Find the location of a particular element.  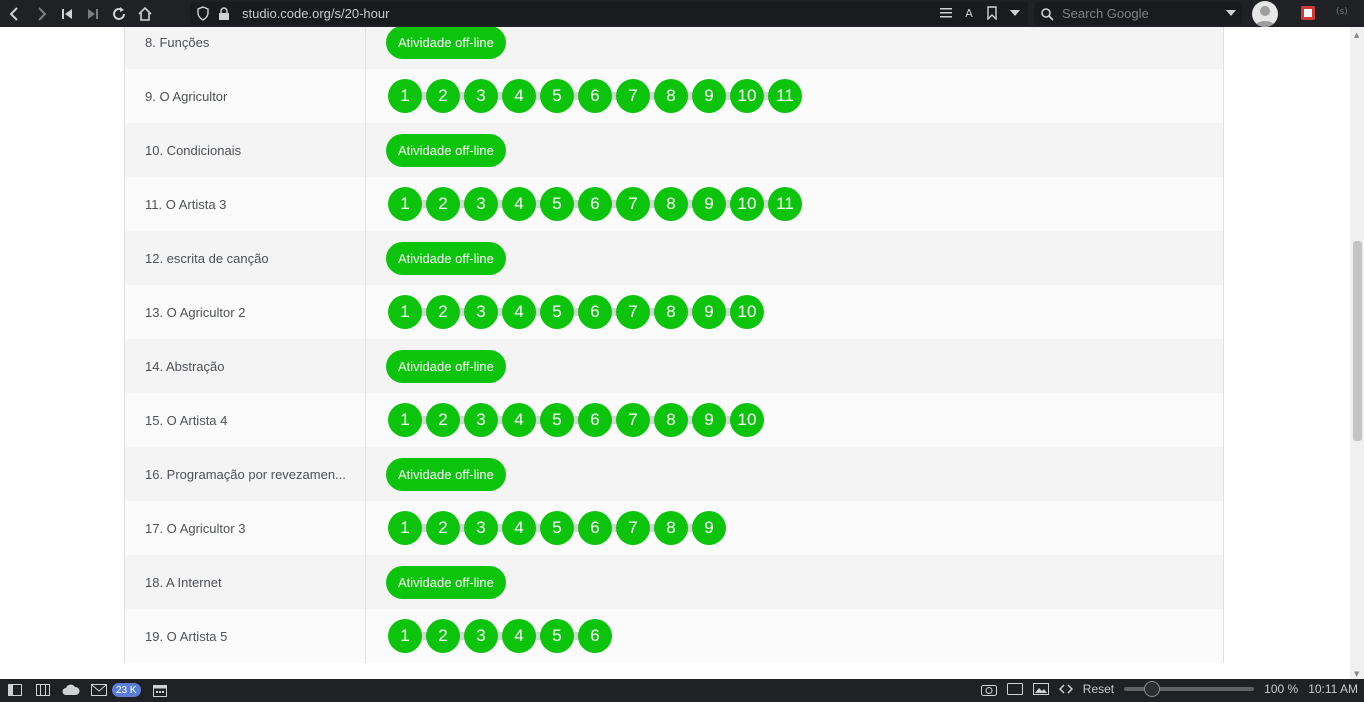

back-icon is located at coordinates (15, 13).